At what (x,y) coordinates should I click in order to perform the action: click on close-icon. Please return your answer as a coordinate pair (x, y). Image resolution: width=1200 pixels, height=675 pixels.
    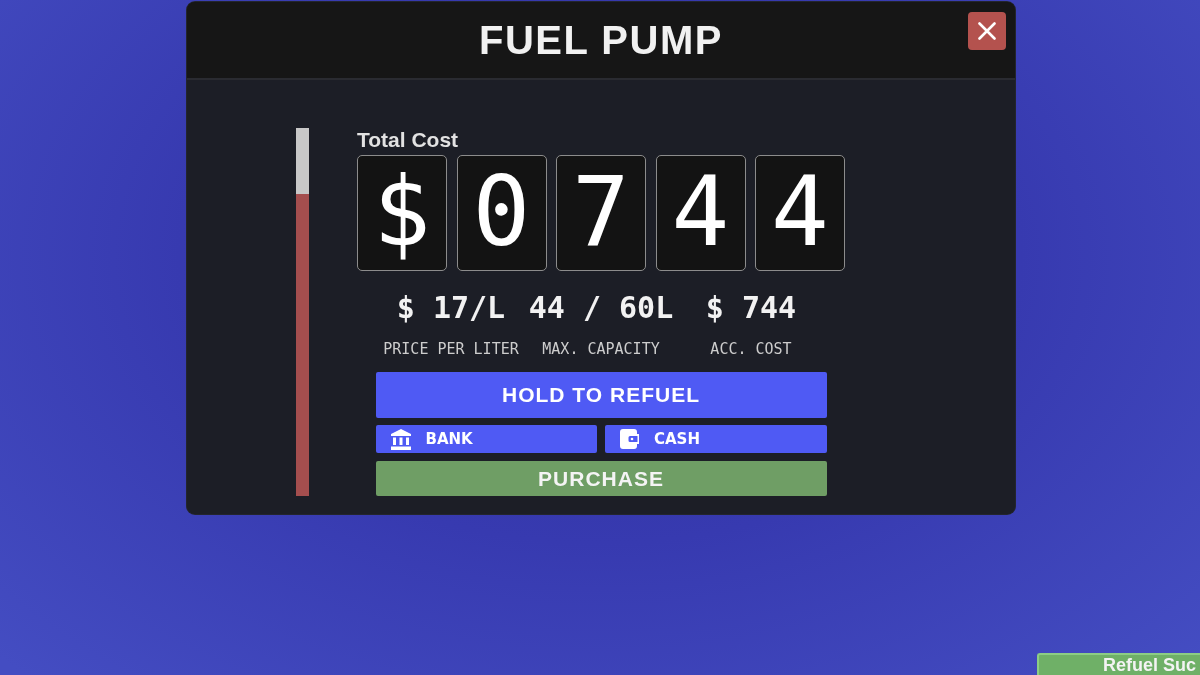
    Looking at the image, I should click on (987, 31).